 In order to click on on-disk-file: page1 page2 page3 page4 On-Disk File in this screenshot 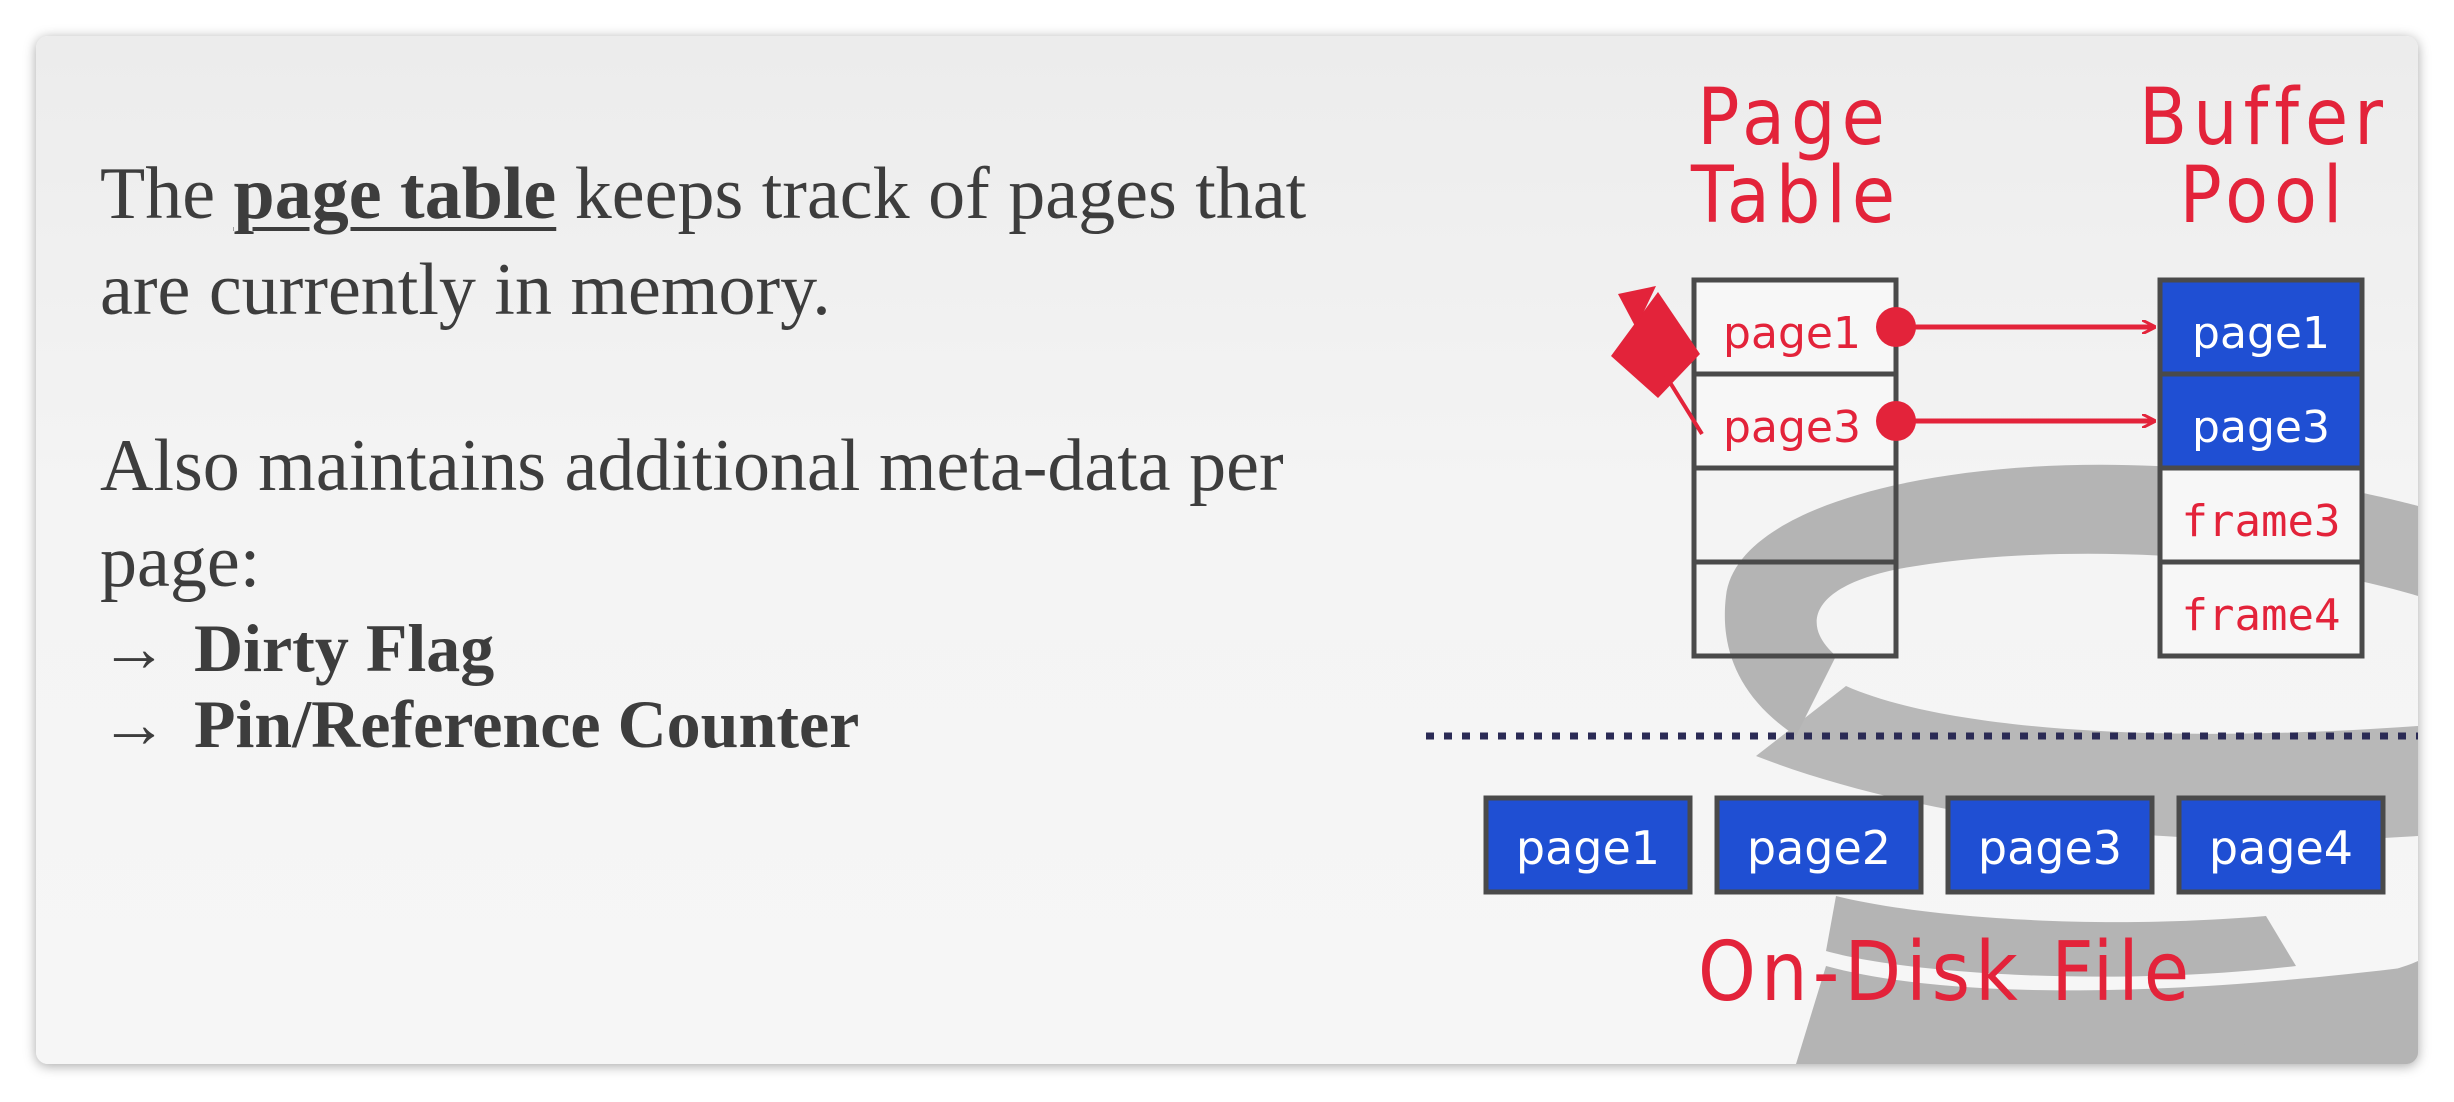, I will do `click(1934, 907)`.